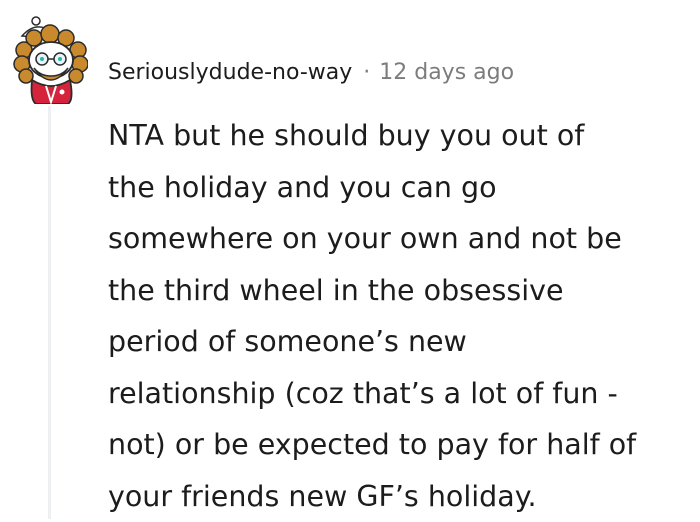 The width and height of the screenshot is (700, 522). What do you see at coordinates (230, 72) in the screenshot?
I see `author-username: Seriouslydude-no-way` at bounding box center [230, 72].